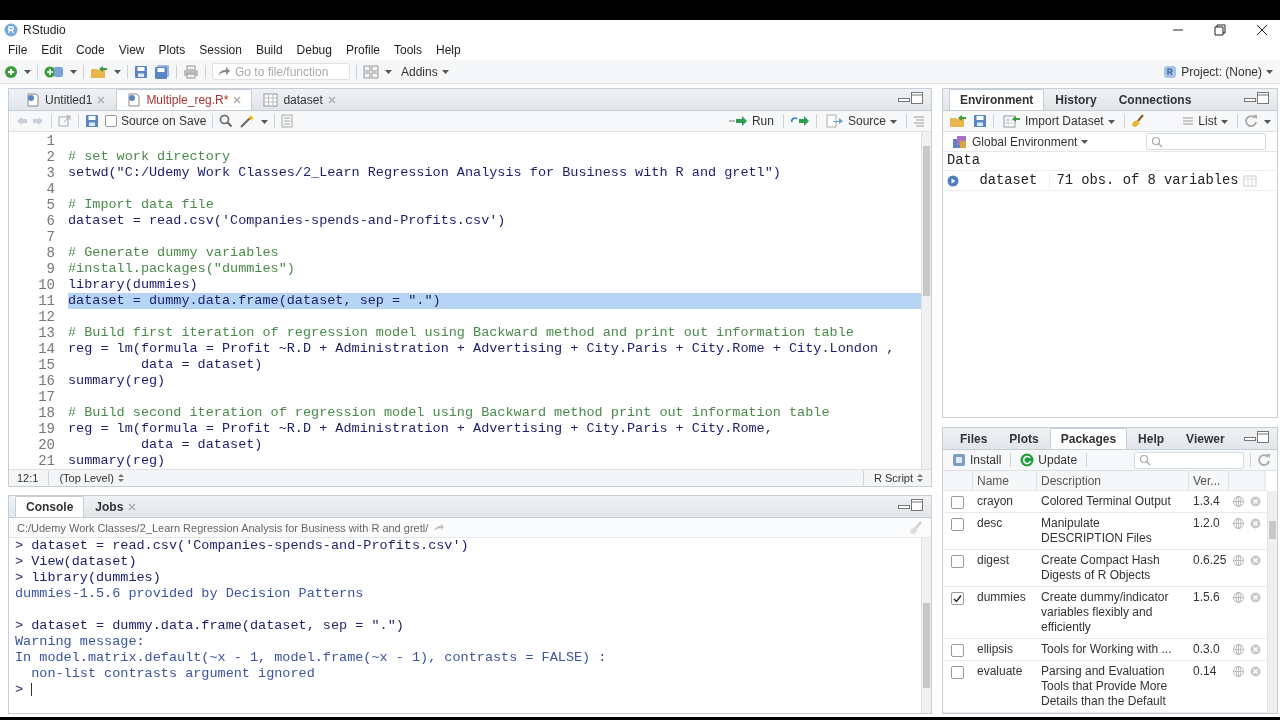  Describe the element at coordinates (1005, 560) in the screenshot. I see `package-name: digest` at that location.